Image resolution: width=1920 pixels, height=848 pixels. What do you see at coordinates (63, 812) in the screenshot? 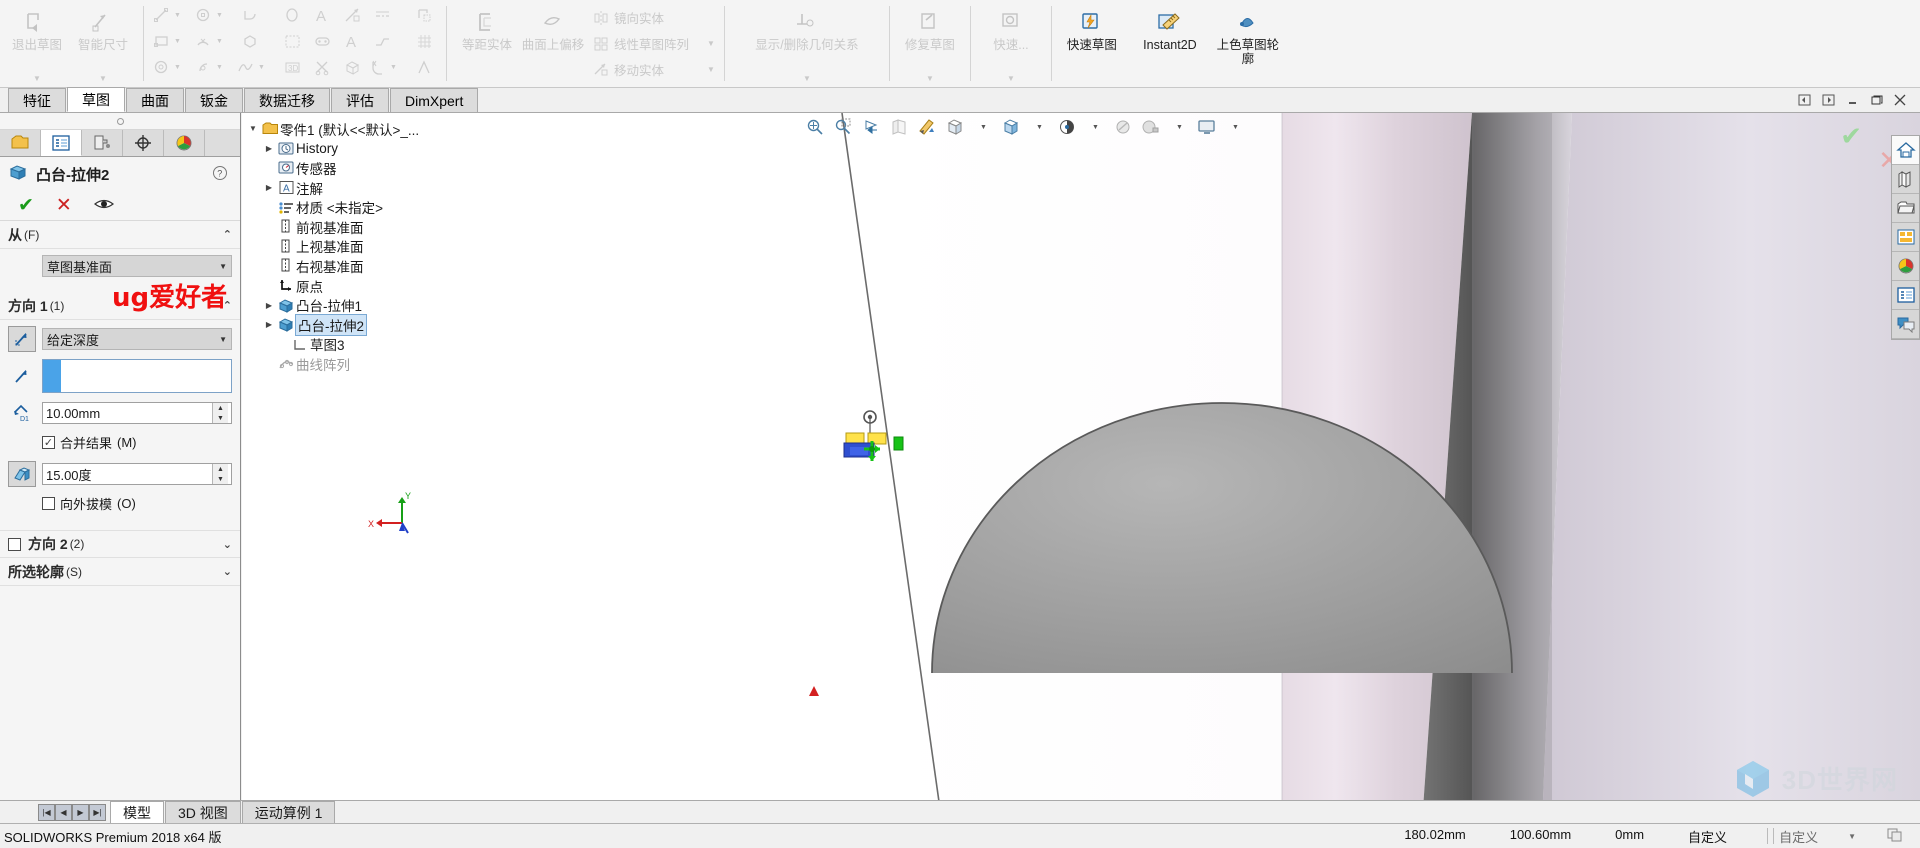
I see `prev-icon: ◀` at bounding box center [63, 812].